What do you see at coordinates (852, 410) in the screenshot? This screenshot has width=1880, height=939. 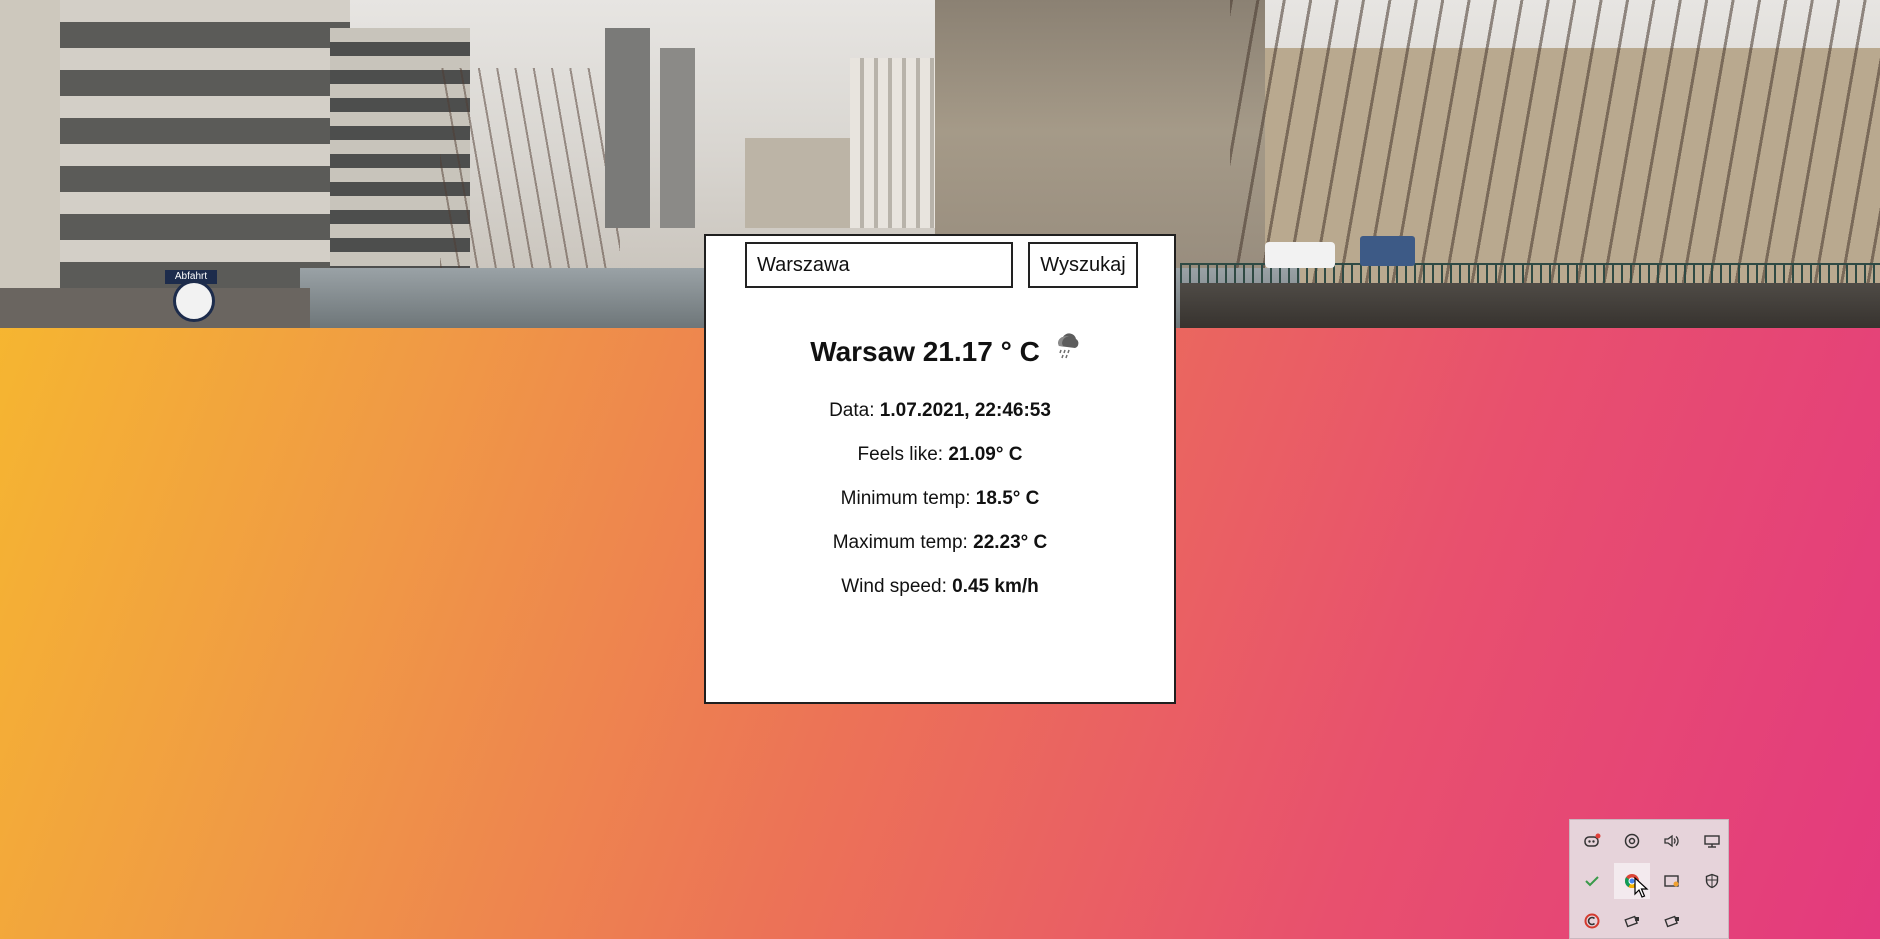 I see `date-label: Data:` at bounding box center [852, 410].